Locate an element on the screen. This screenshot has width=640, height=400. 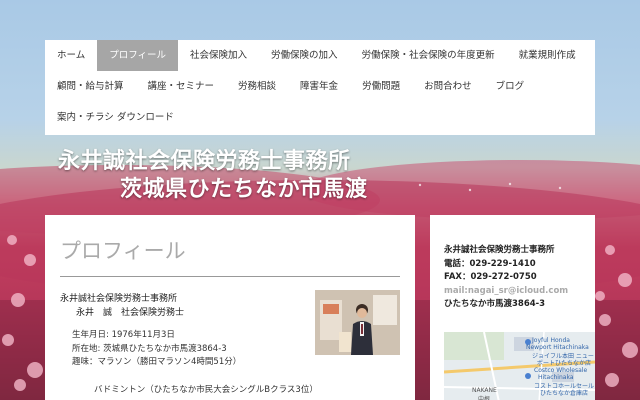
birthday-text: 生年月日: 1976年11月3日 is located at coordinates (123, 335).